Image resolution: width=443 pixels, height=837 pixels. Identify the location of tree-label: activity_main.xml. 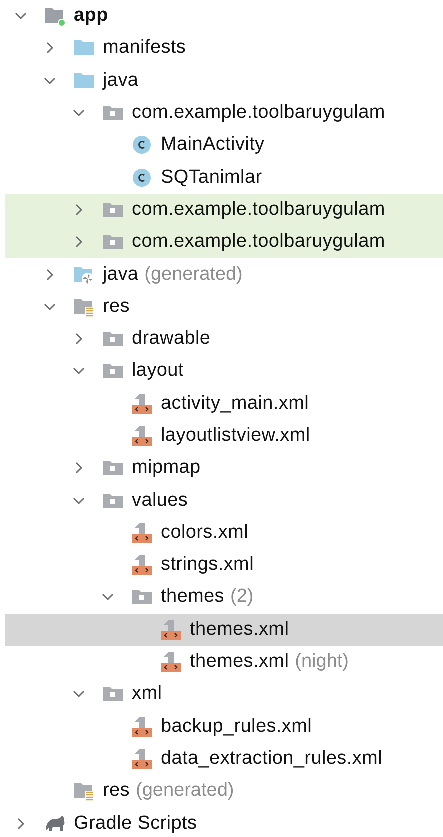
(235, 403).